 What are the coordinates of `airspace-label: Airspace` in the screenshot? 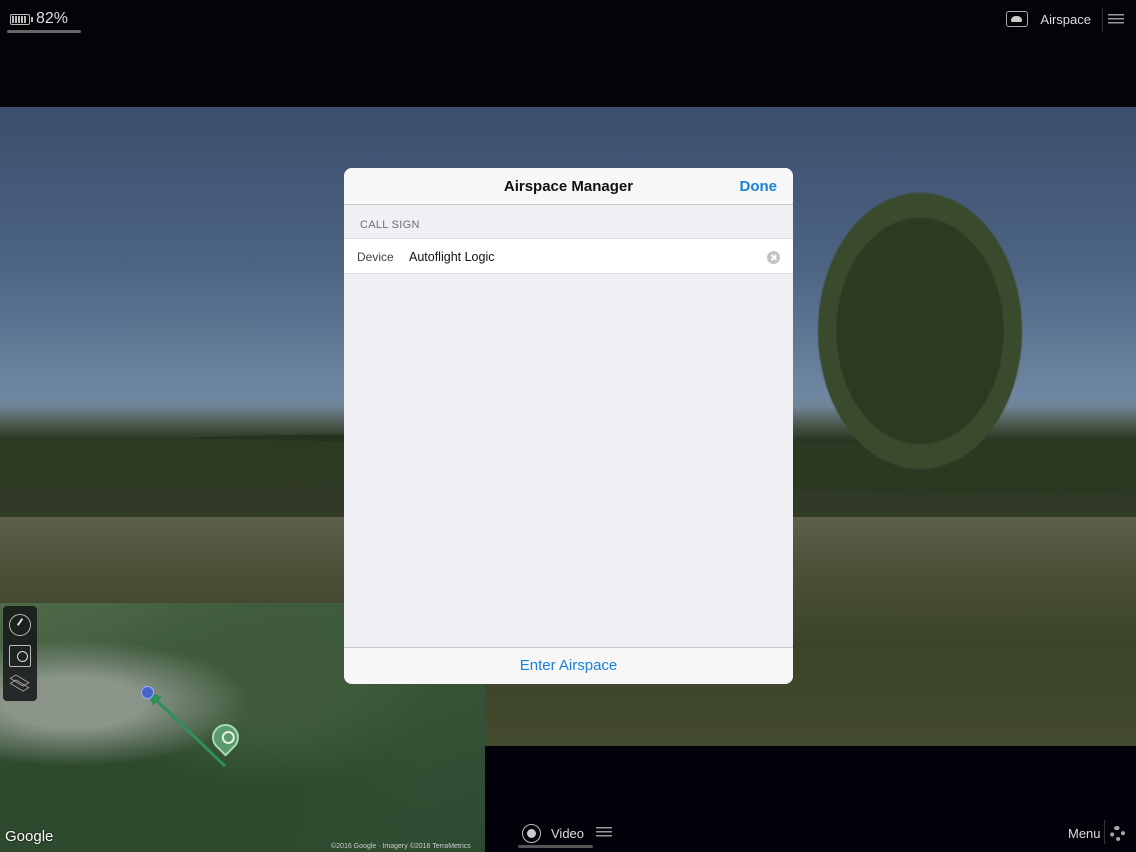 It's located at (1065, 19).